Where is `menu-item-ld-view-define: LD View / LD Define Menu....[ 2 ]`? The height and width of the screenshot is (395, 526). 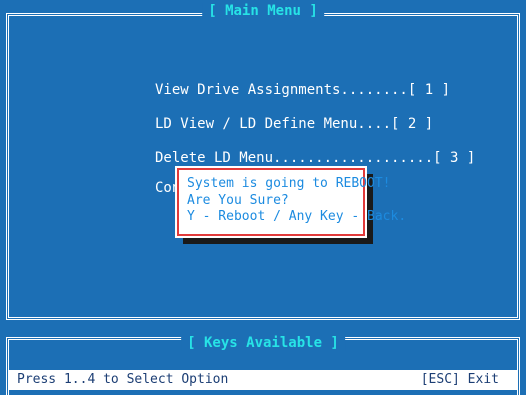
menu-item-ld-view-define: LD View / LD Define Menu....[ 2 ] is located at coordinates (294, 124).